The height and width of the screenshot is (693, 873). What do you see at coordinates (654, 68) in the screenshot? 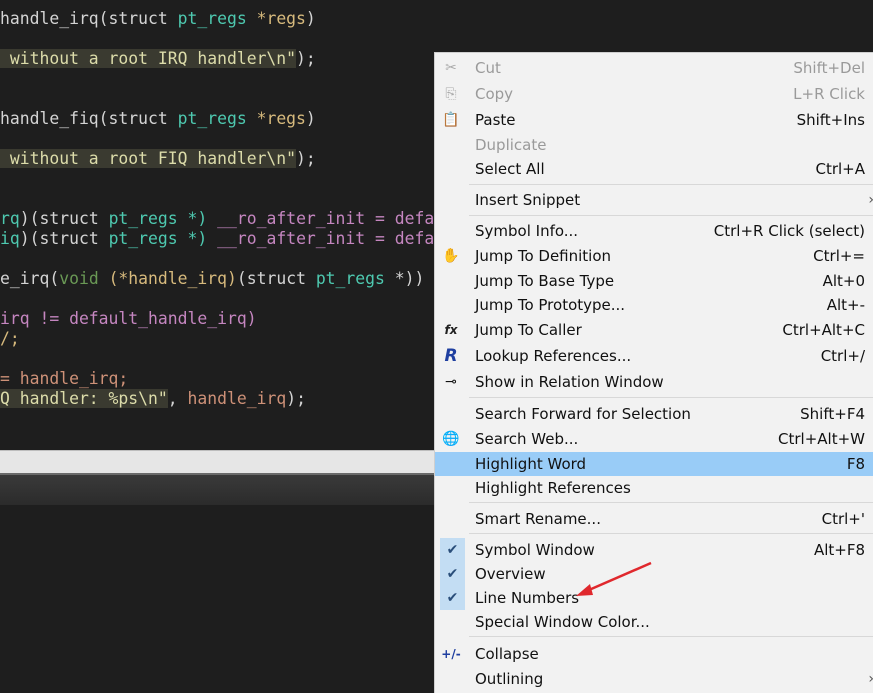
I see `menu-item-cut: ✂ Cut Shift+Del` at bounding box center [654, 68].